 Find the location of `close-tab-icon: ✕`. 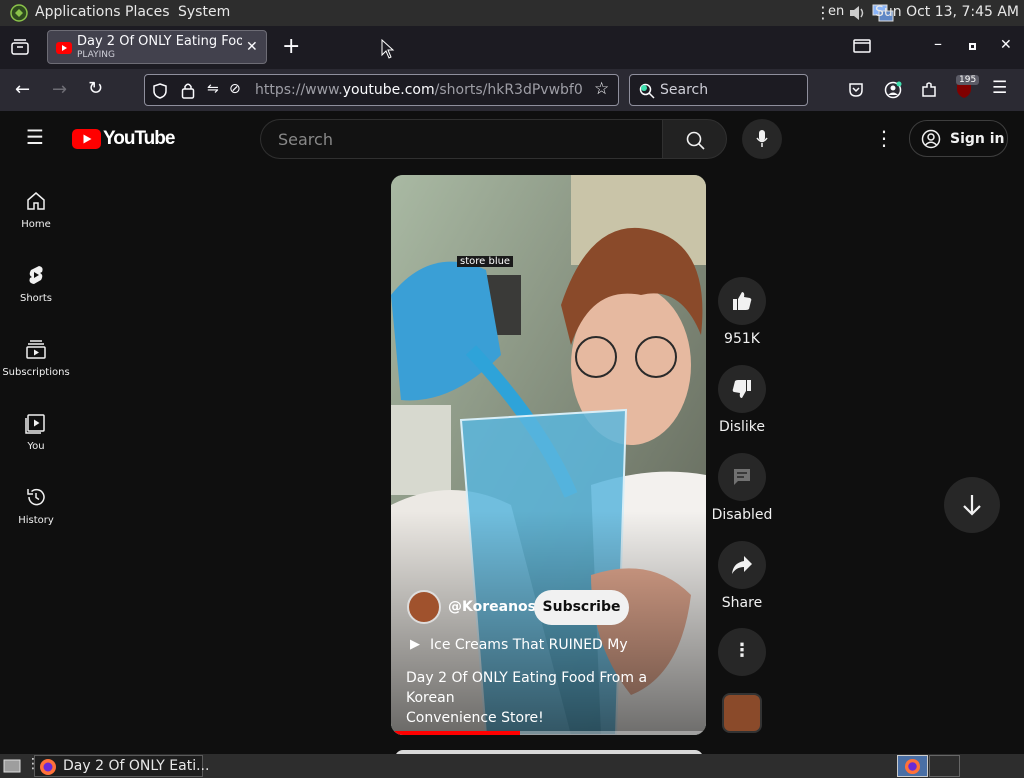

close-tab-icon: ✕ is located at coordinates (252, 47).